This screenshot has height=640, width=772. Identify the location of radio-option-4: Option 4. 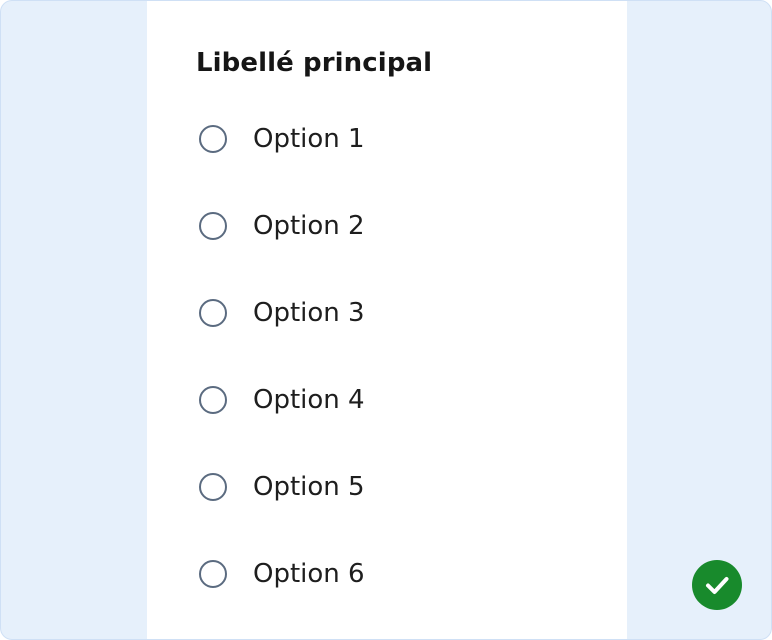
(282, 400).